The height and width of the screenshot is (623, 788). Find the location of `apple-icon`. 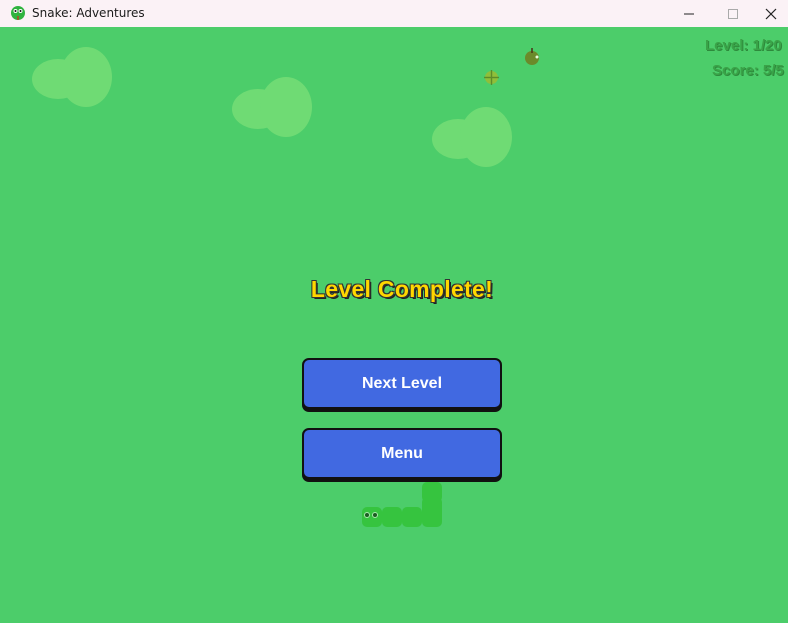

apple-icon is located at coordinates (532, 56).